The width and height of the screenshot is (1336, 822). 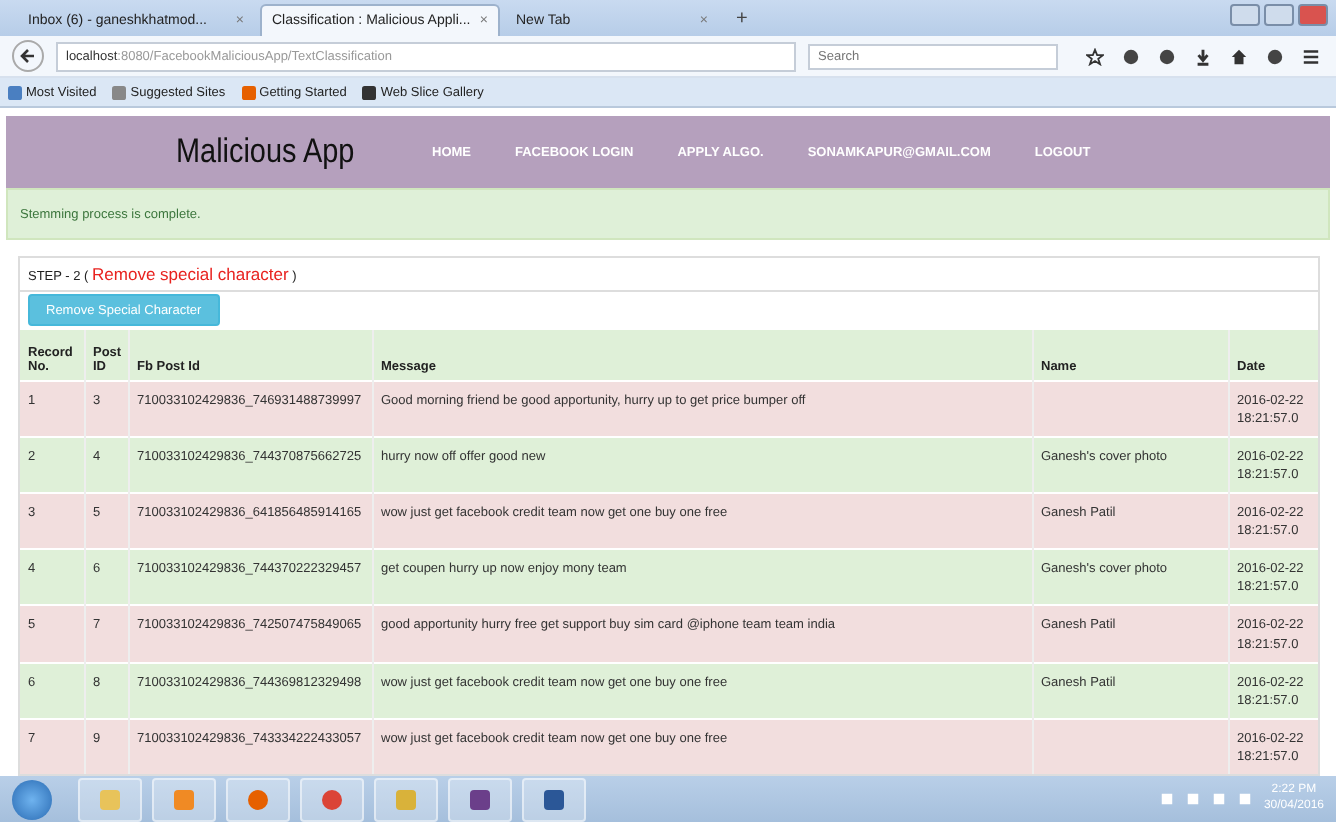 I want to click on back-button, so click(x=28, y=56).